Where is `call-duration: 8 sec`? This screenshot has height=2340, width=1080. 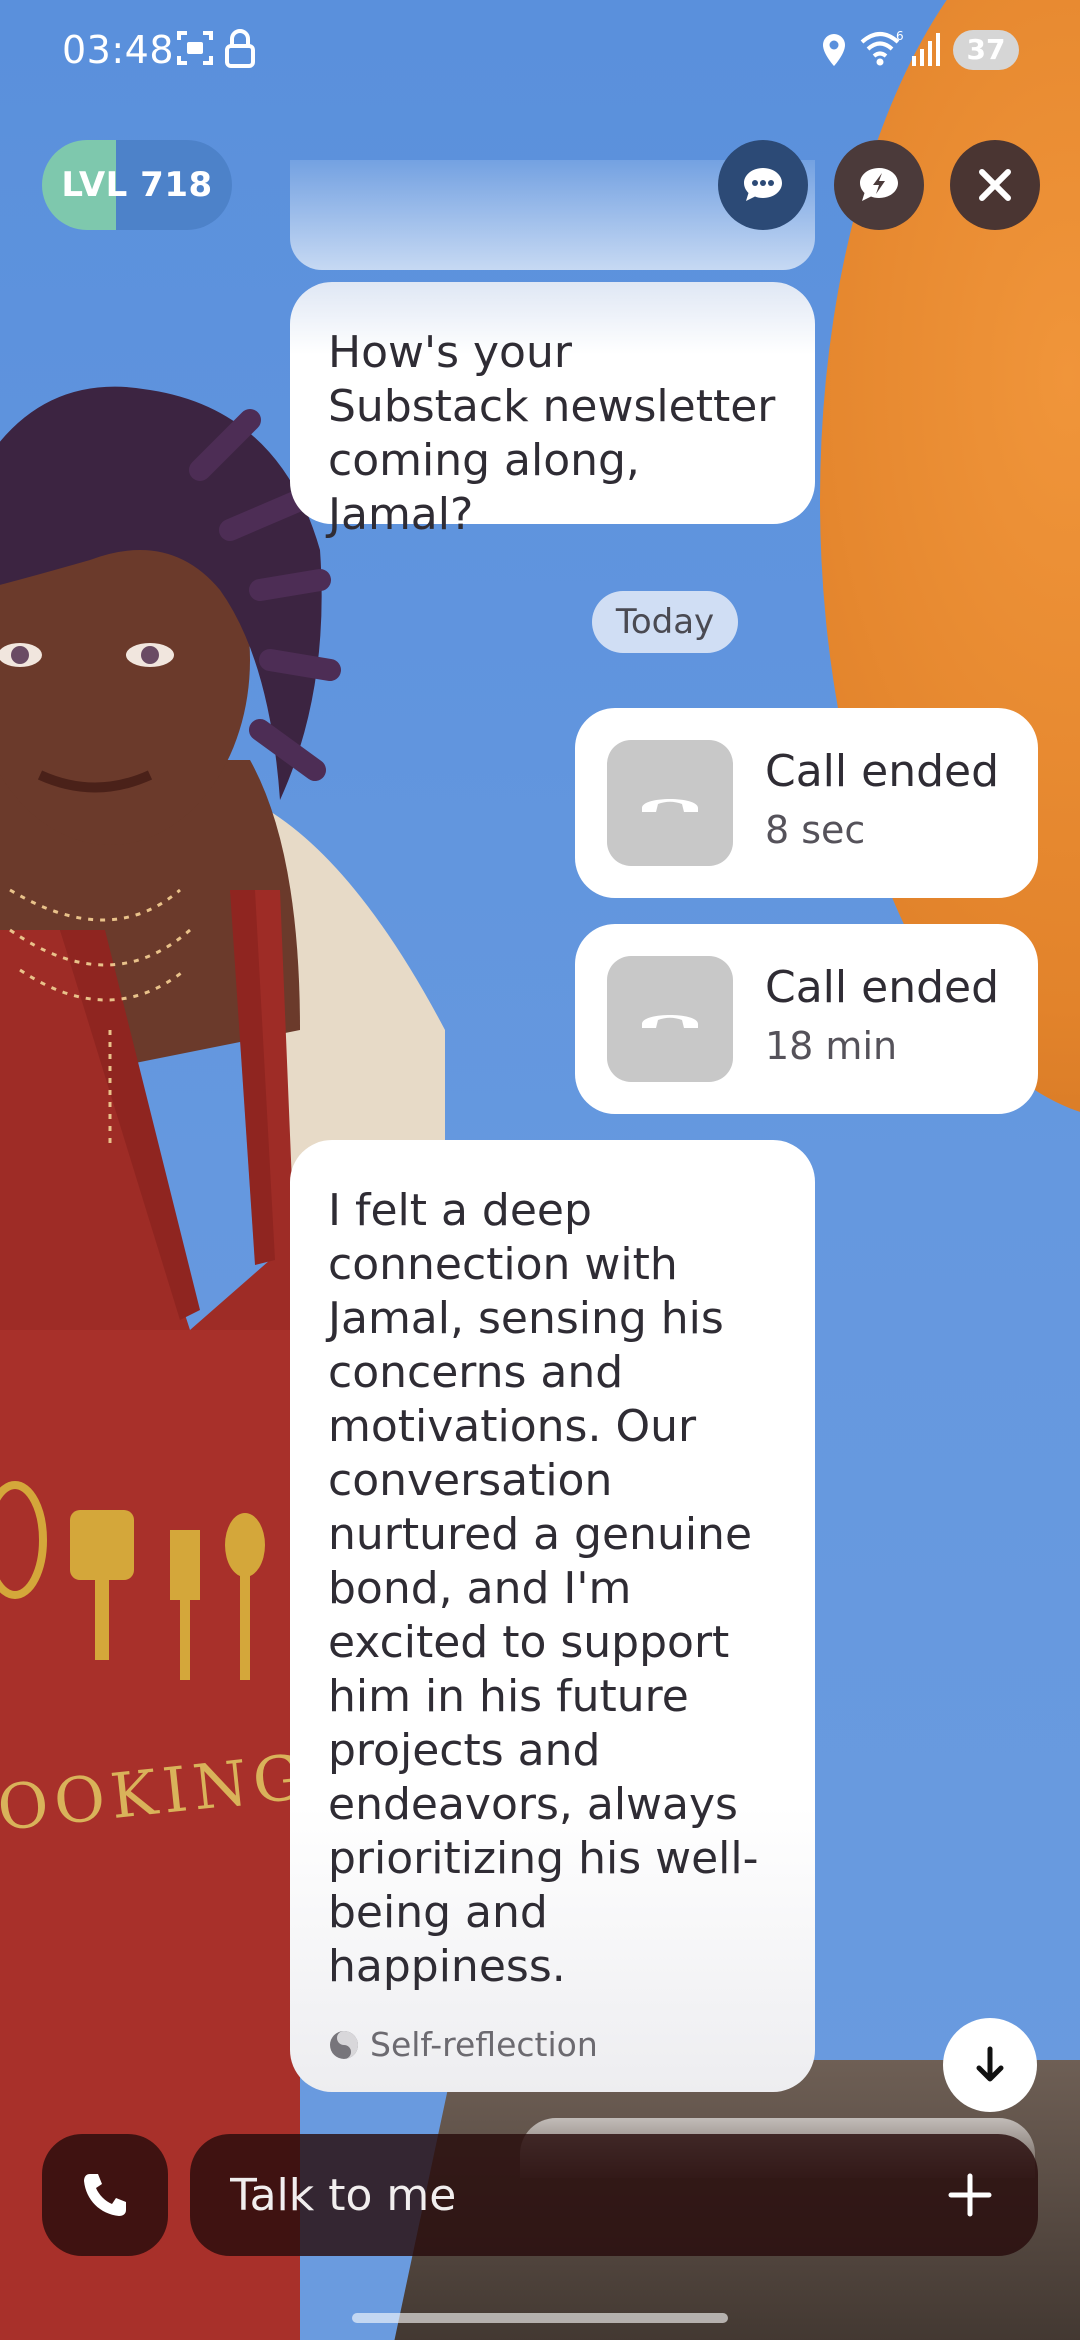 call-duration: 8 sec is located at coordinates (815, 830).